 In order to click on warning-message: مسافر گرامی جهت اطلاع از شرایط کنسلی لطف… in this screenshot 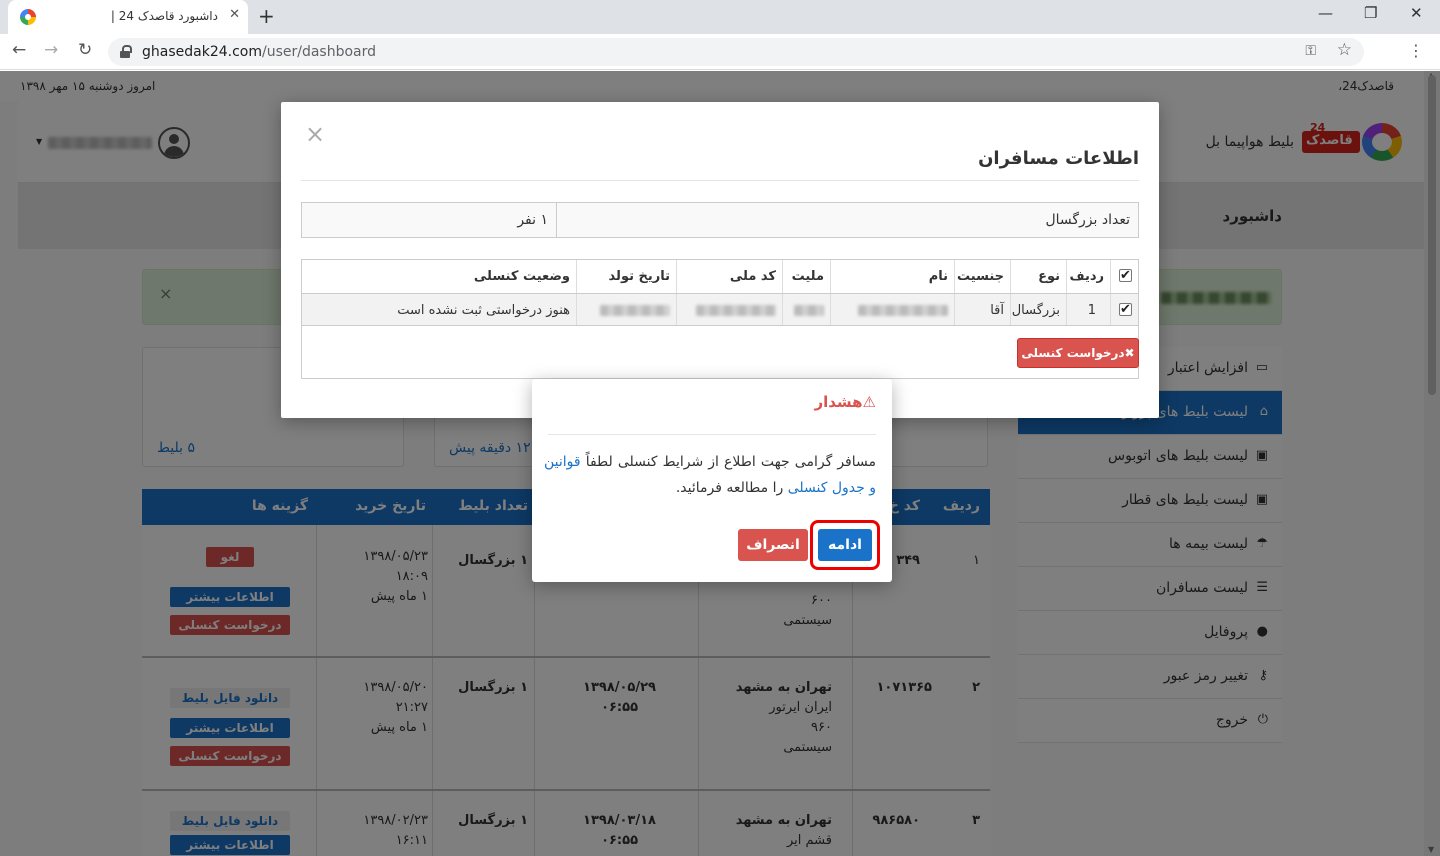, I will do `click(710, 475)`.